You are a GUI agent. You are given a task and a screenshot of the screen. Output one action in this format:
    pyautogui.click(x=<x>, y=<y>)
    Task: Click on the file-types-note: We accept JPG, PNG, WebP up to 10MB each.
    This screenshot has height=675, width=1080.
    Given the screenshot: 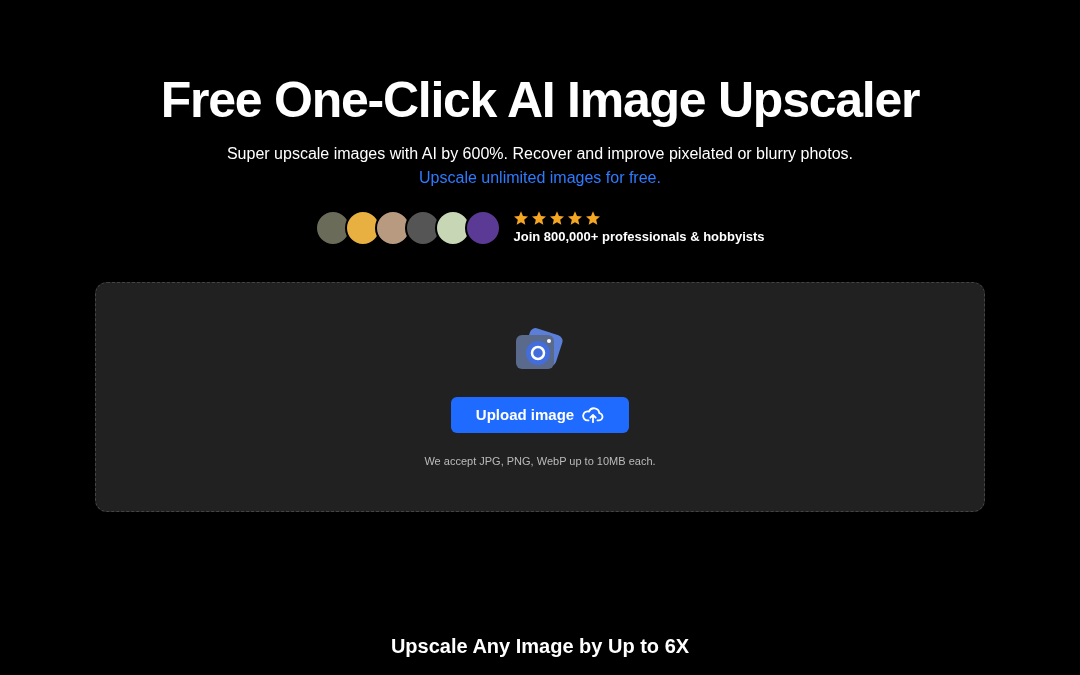 What is the action you would take?
    pyautogui.click(x=540, y=461)
    